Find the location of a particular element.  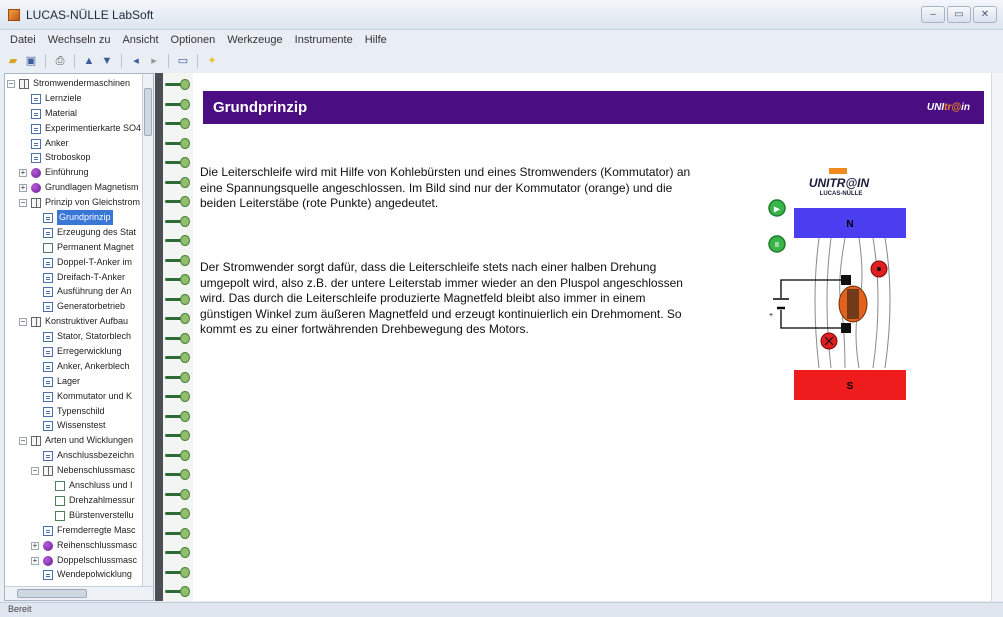

header-logo-prefix: UNI is located at coordinates (935, 107).